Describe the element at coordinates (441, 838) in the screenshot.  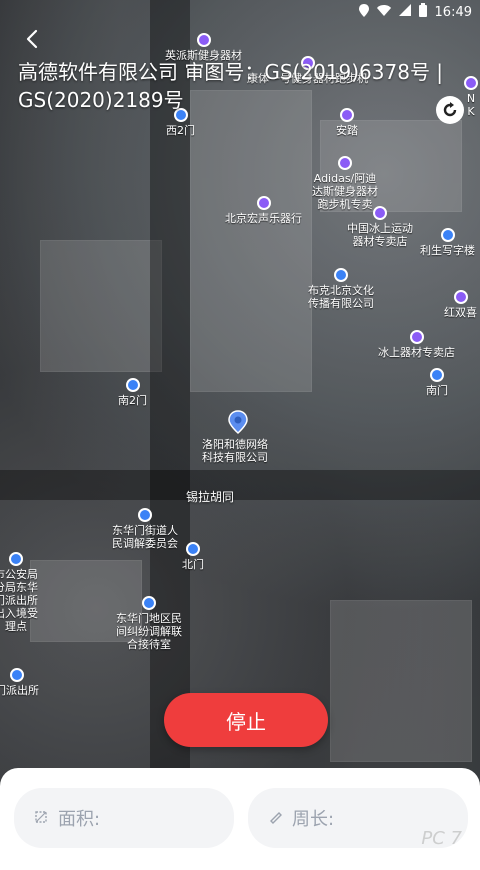
I see `watermark: PC 7` at that location.